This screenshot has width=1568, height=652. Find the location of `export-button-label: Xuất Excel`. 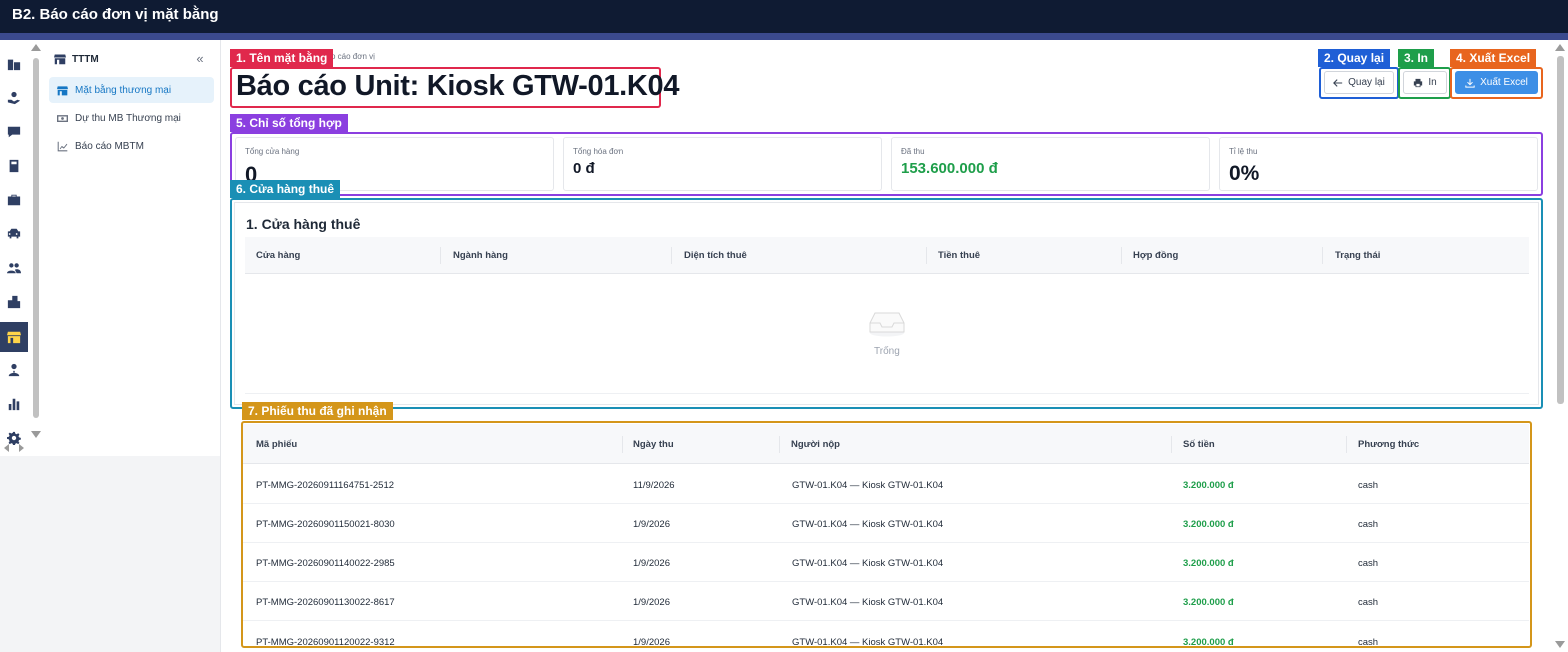

export-button-label: Xuất Excel is located at coordinates (1504, 82).